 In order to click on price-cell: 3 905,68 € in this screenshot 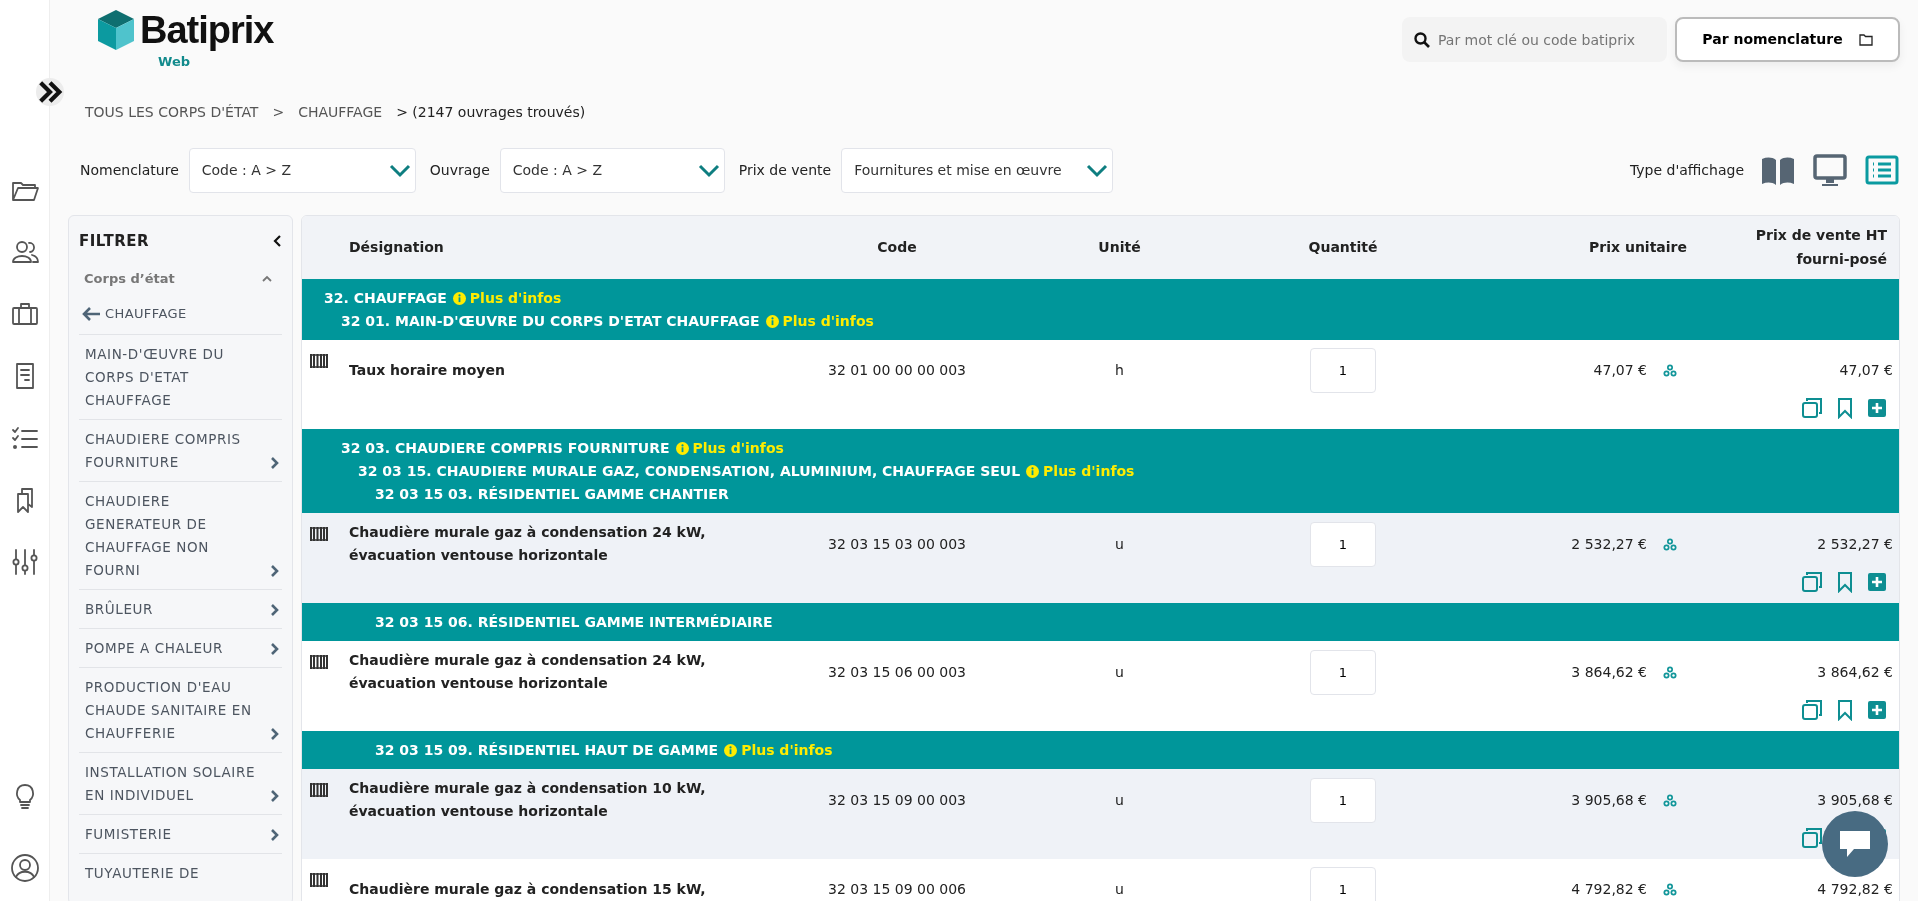, I will do `click(1855, 799)`.